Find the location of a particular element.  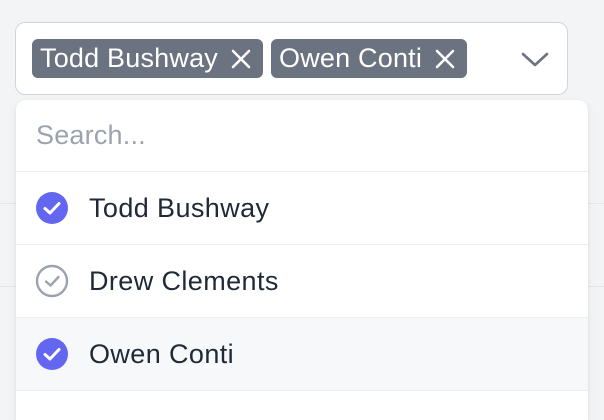

chevron-down-icon is located at coordinates (535, 59).